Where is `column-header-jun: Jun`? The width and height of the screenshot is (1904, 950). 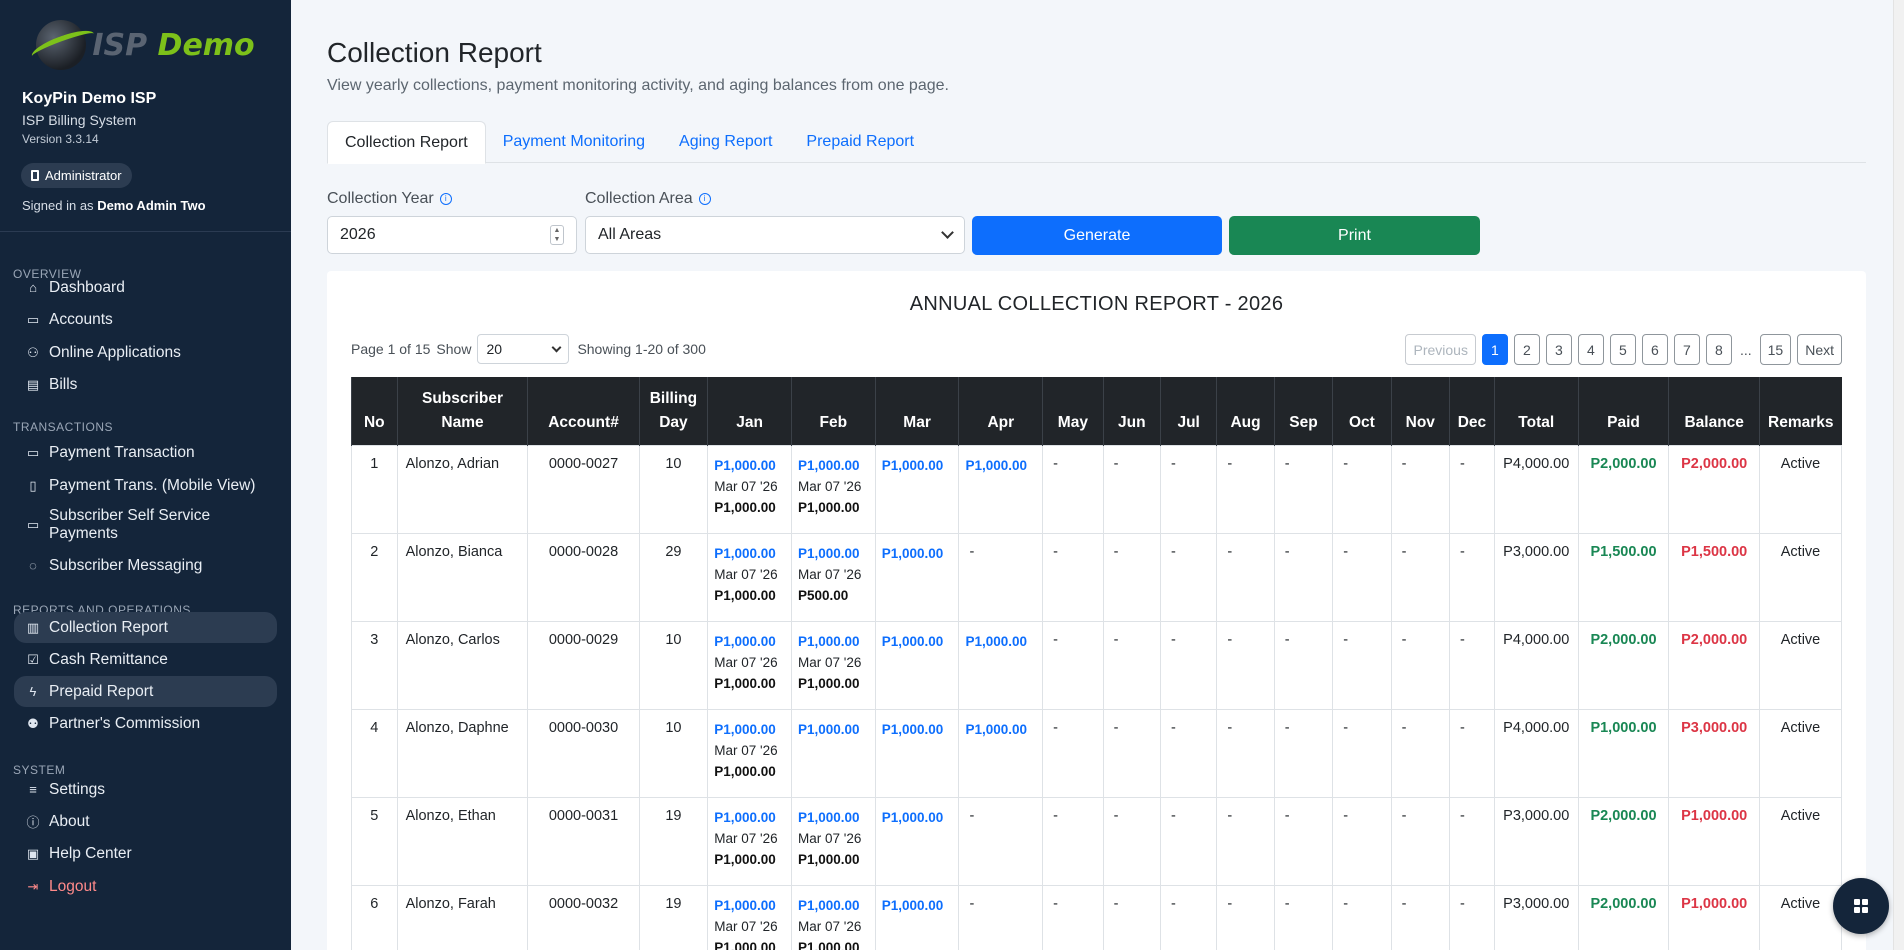 column-header-jun: Jun is located at coordinates (1131, 411).